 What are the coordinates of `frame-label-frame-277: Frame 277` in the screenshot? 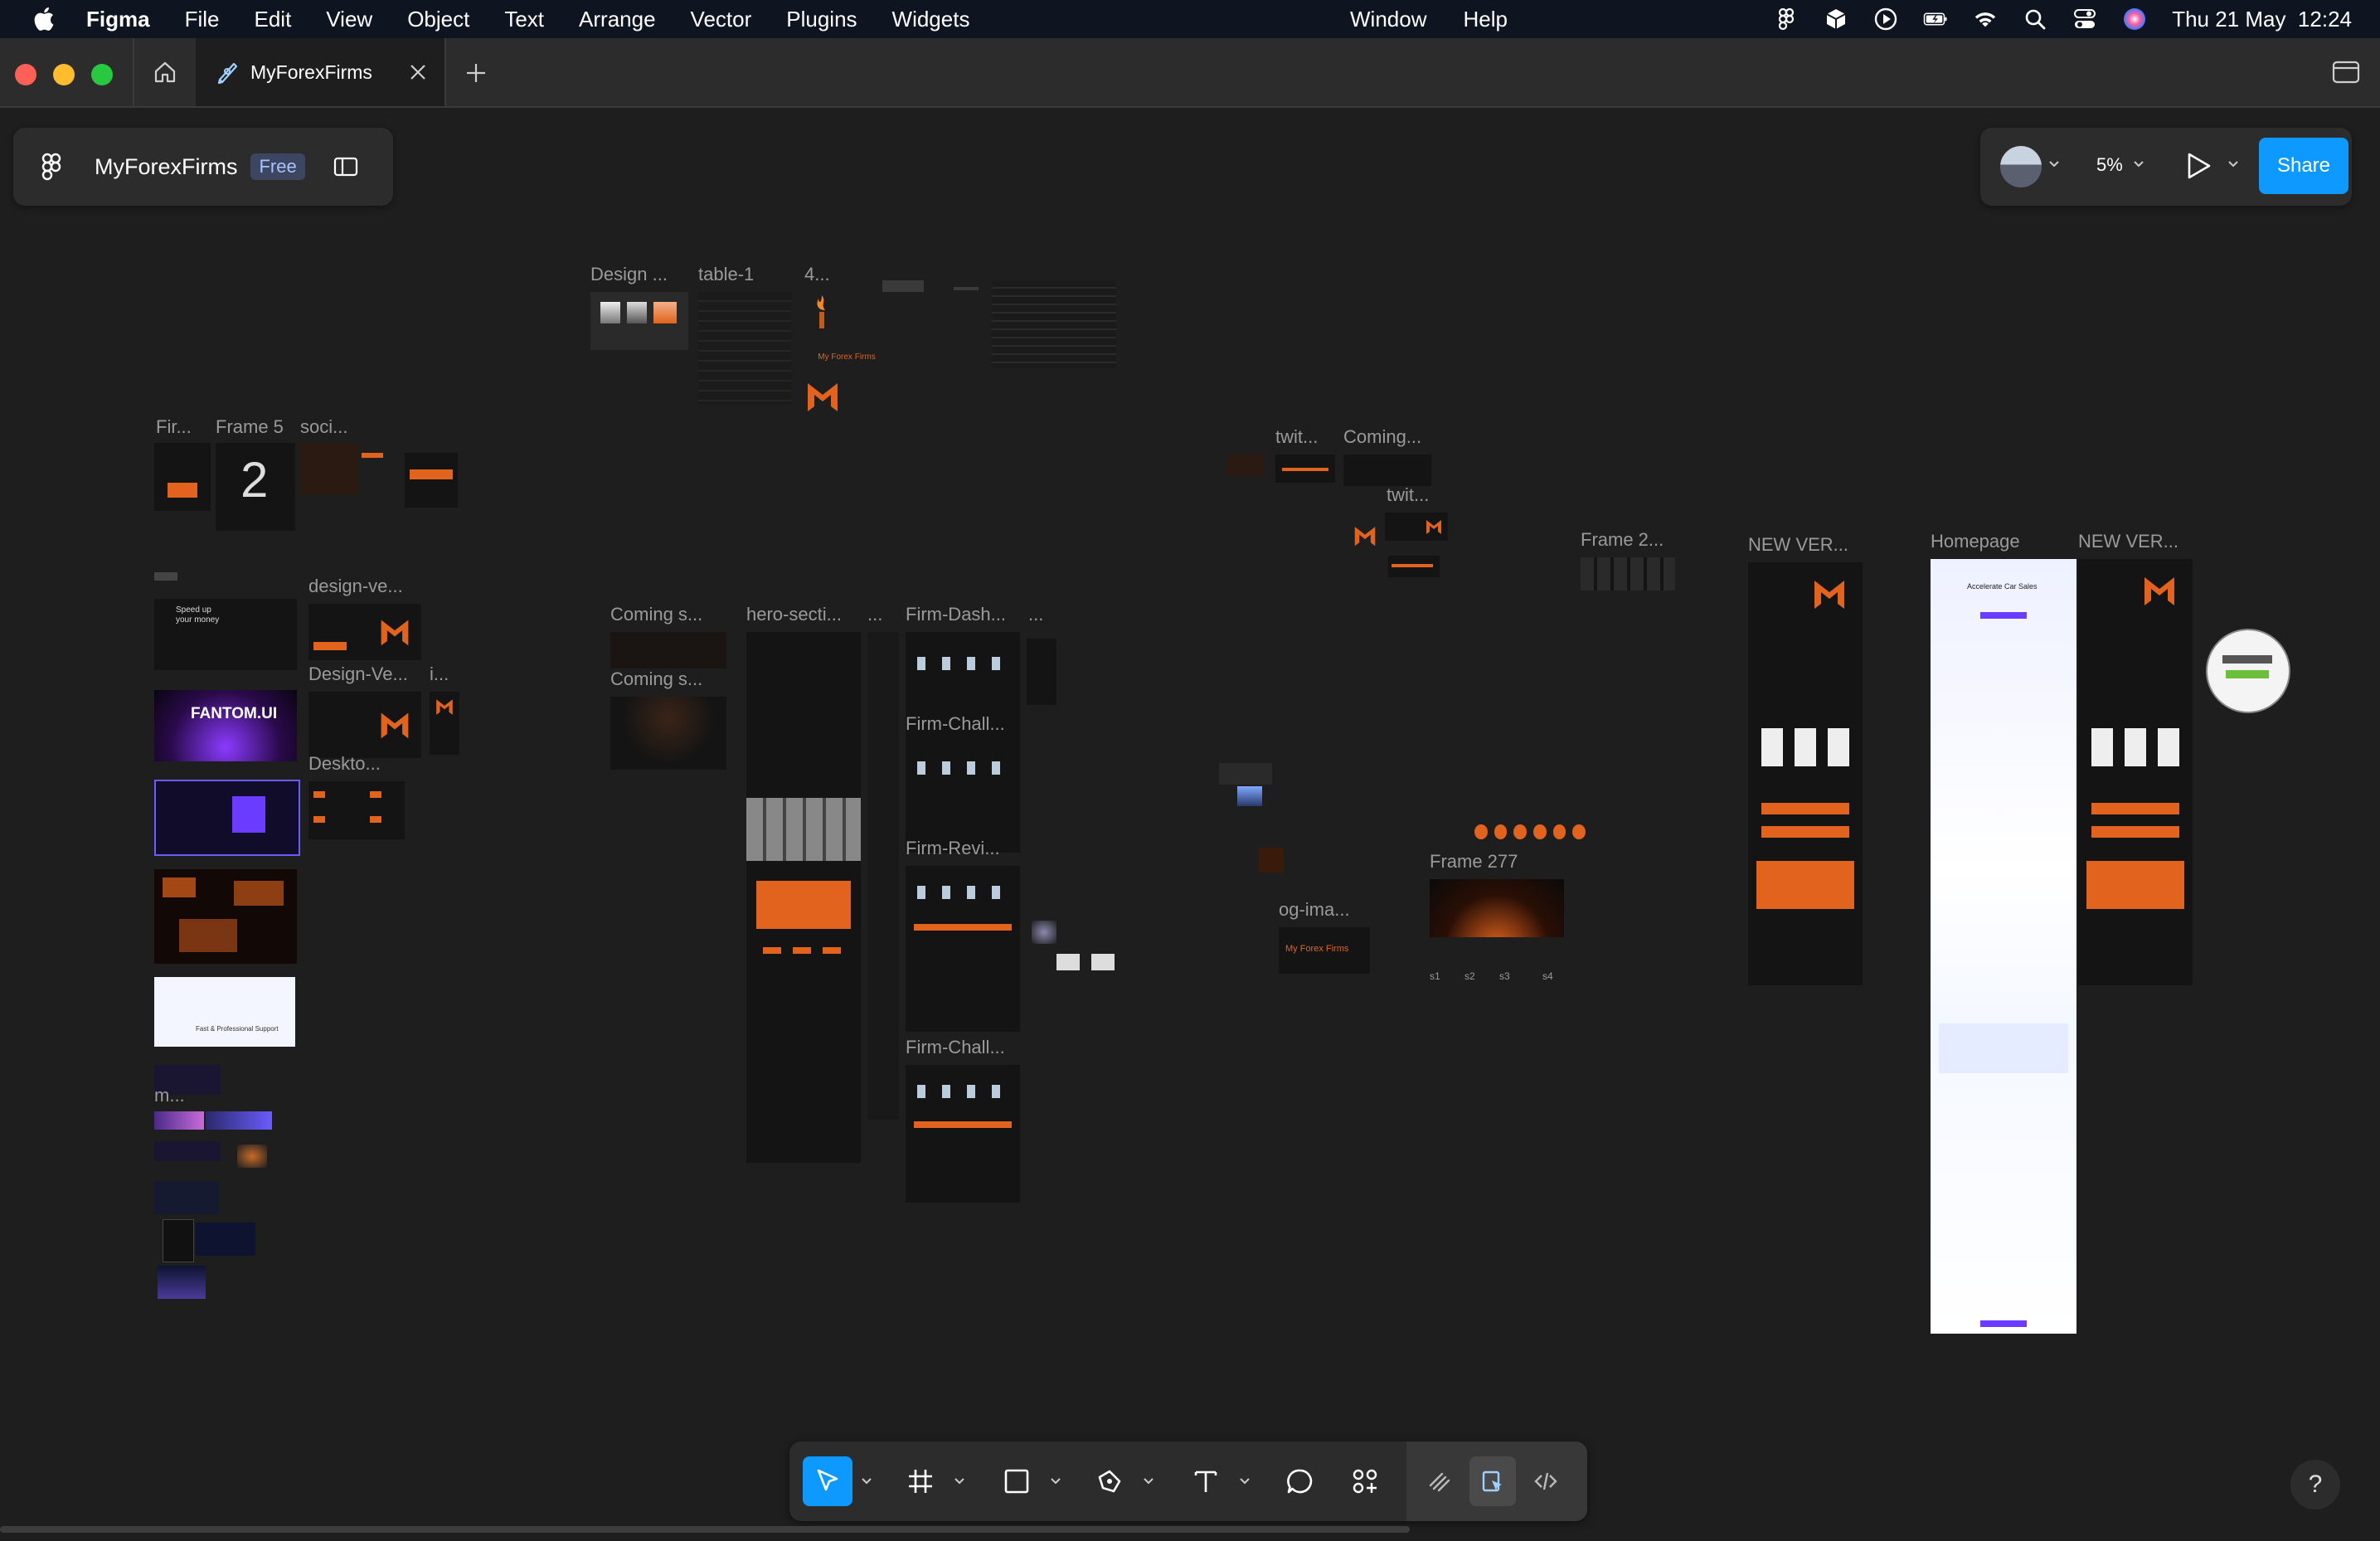 It's located at (1474, 862).